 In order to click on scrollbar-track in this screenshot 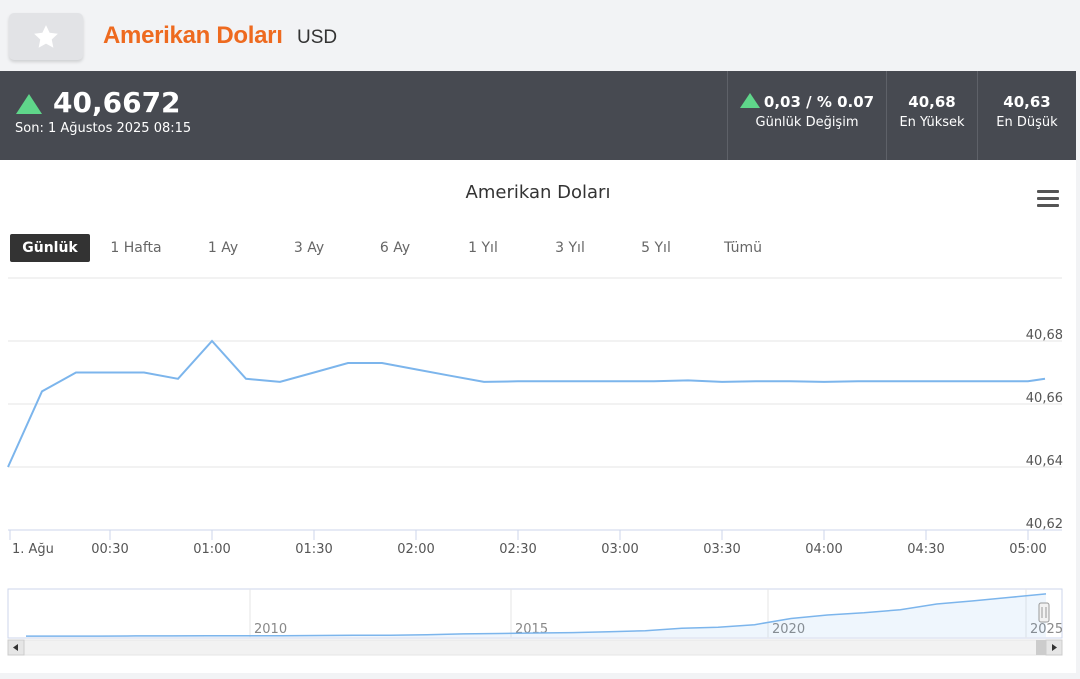, I will do `click(535, 647)`.